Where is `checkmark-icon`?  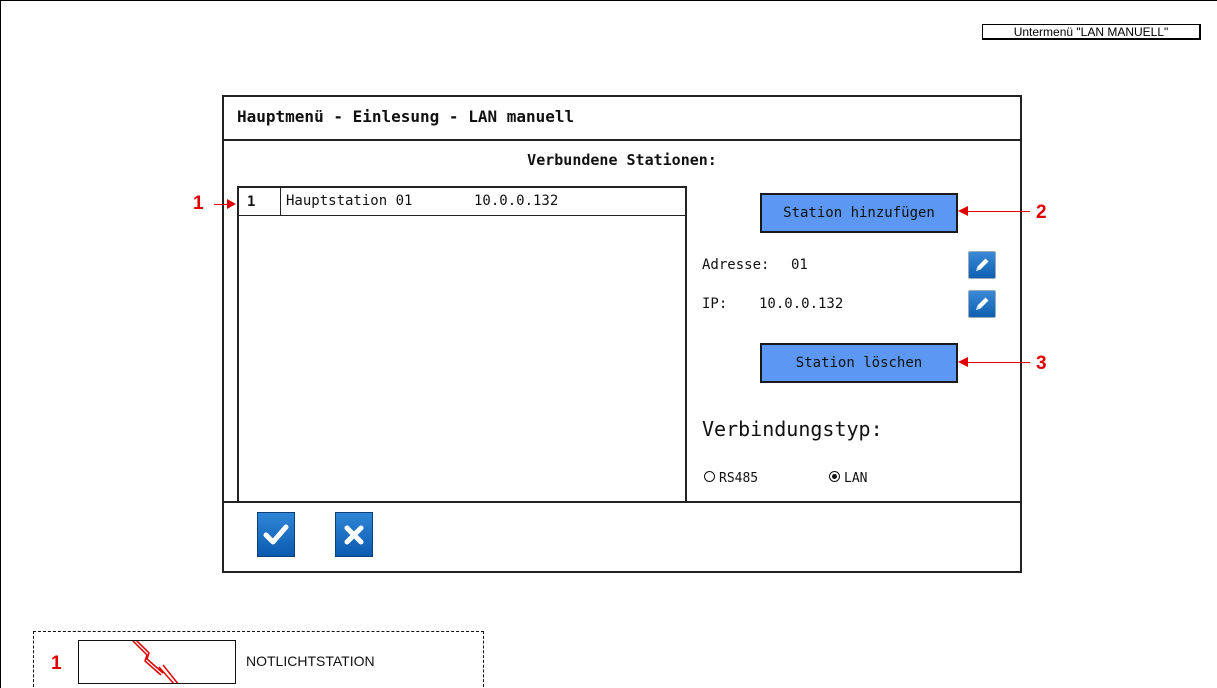 checkmark-icon is located at coordinates (276, 534).